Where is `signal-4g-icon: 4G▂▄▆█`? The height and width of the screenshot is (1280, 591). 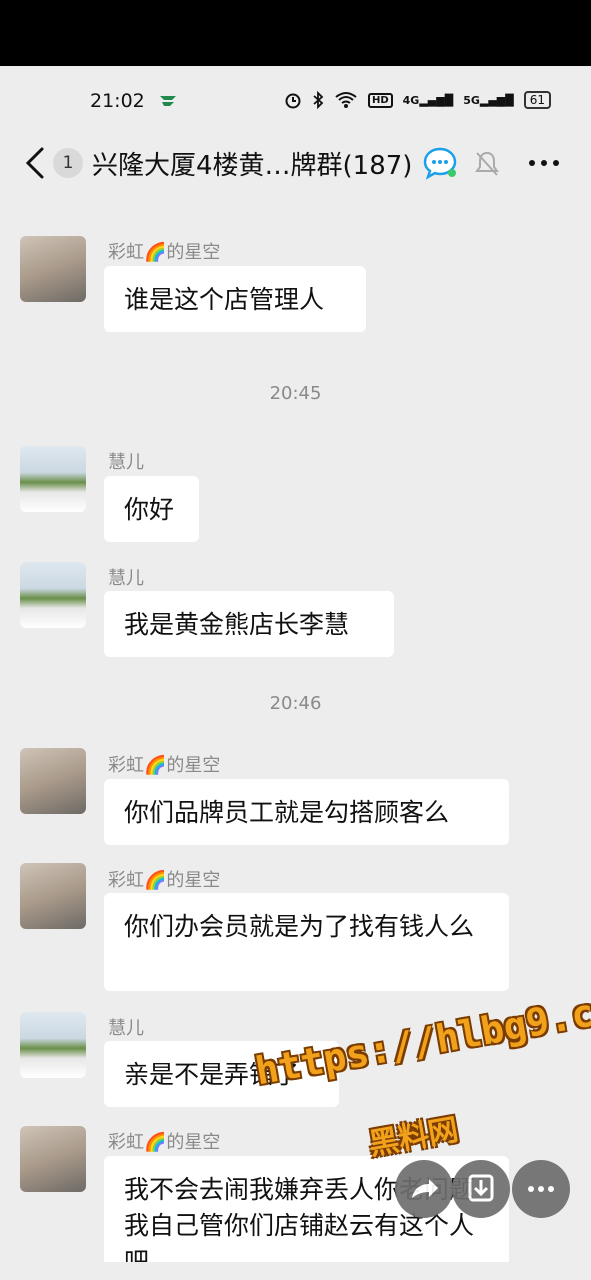
signal-4g-icon: 4G▂▄▆█ is located at coordinates (428, 100).